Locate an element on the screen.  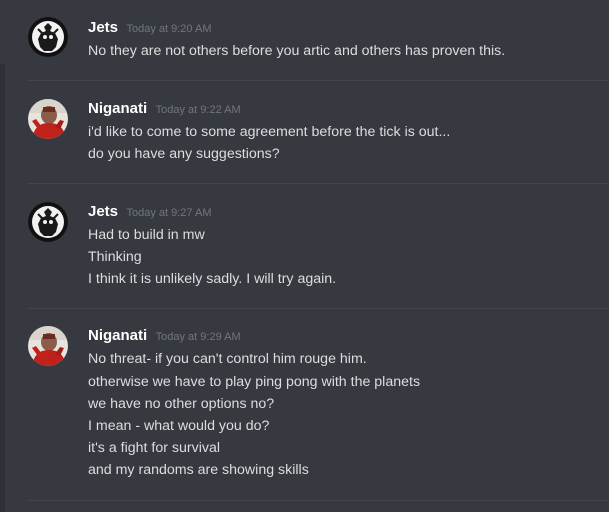
message-text: it's a fight for survival is located at coordinates (154, 448).